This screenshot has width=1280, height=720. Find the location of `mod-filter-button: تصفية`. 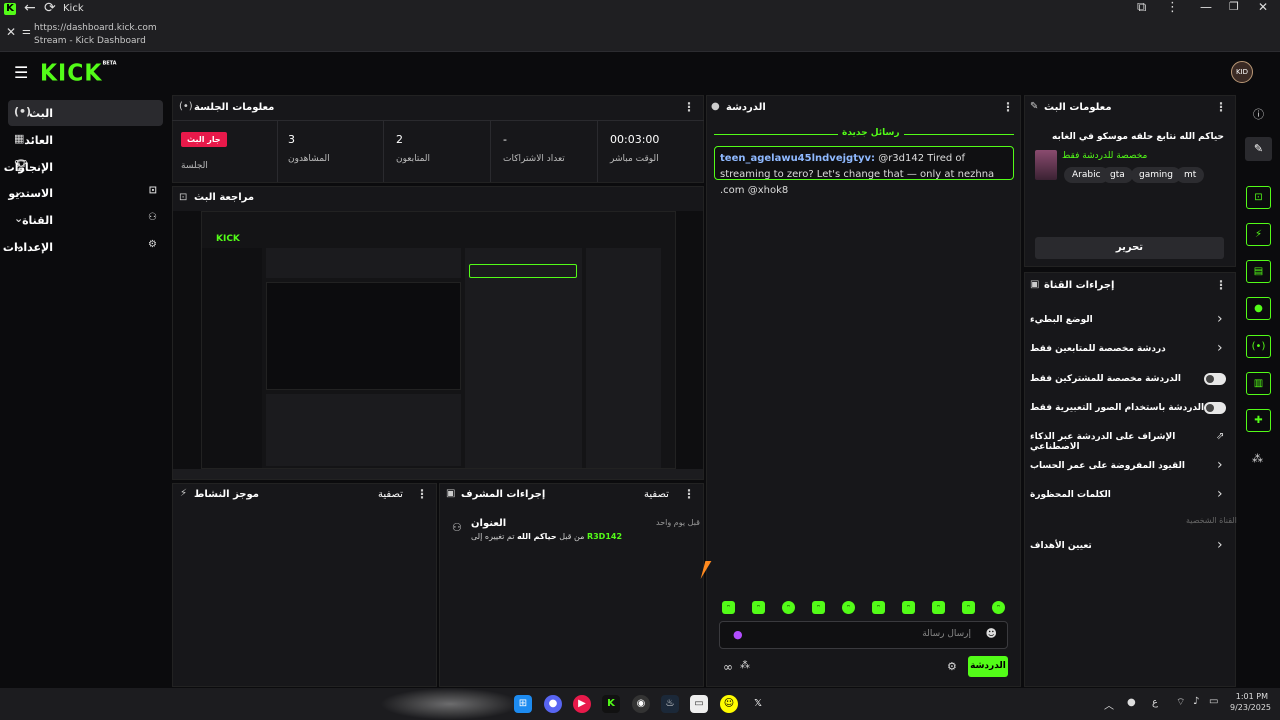

mod-filter-button: تصفية is located at coordinates (656, 494).